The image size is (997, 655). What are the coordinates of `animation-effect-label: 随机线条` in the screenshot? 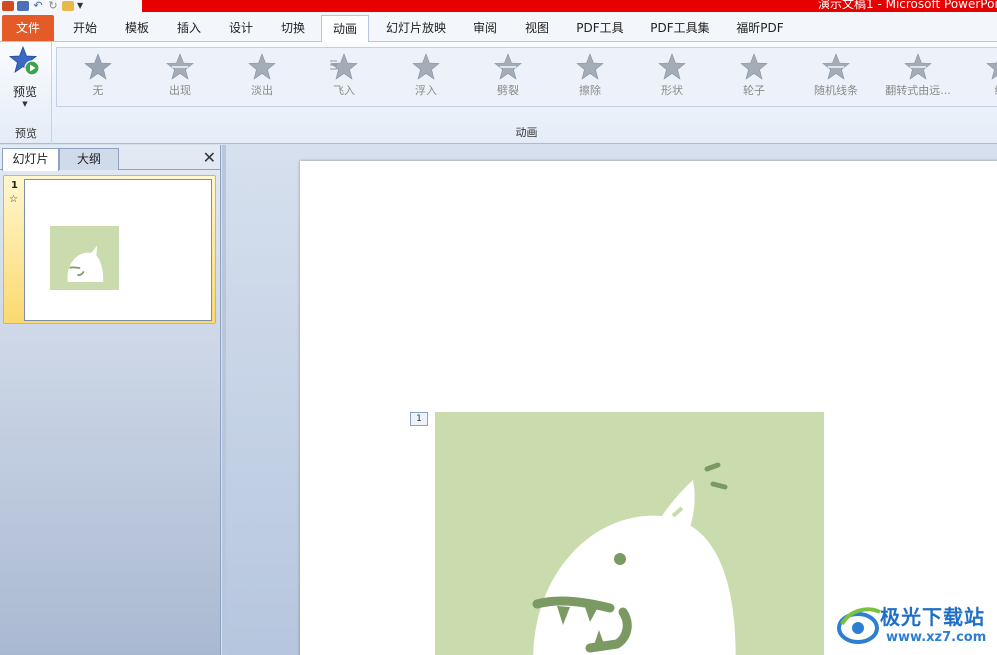 It's located at (836, 90).